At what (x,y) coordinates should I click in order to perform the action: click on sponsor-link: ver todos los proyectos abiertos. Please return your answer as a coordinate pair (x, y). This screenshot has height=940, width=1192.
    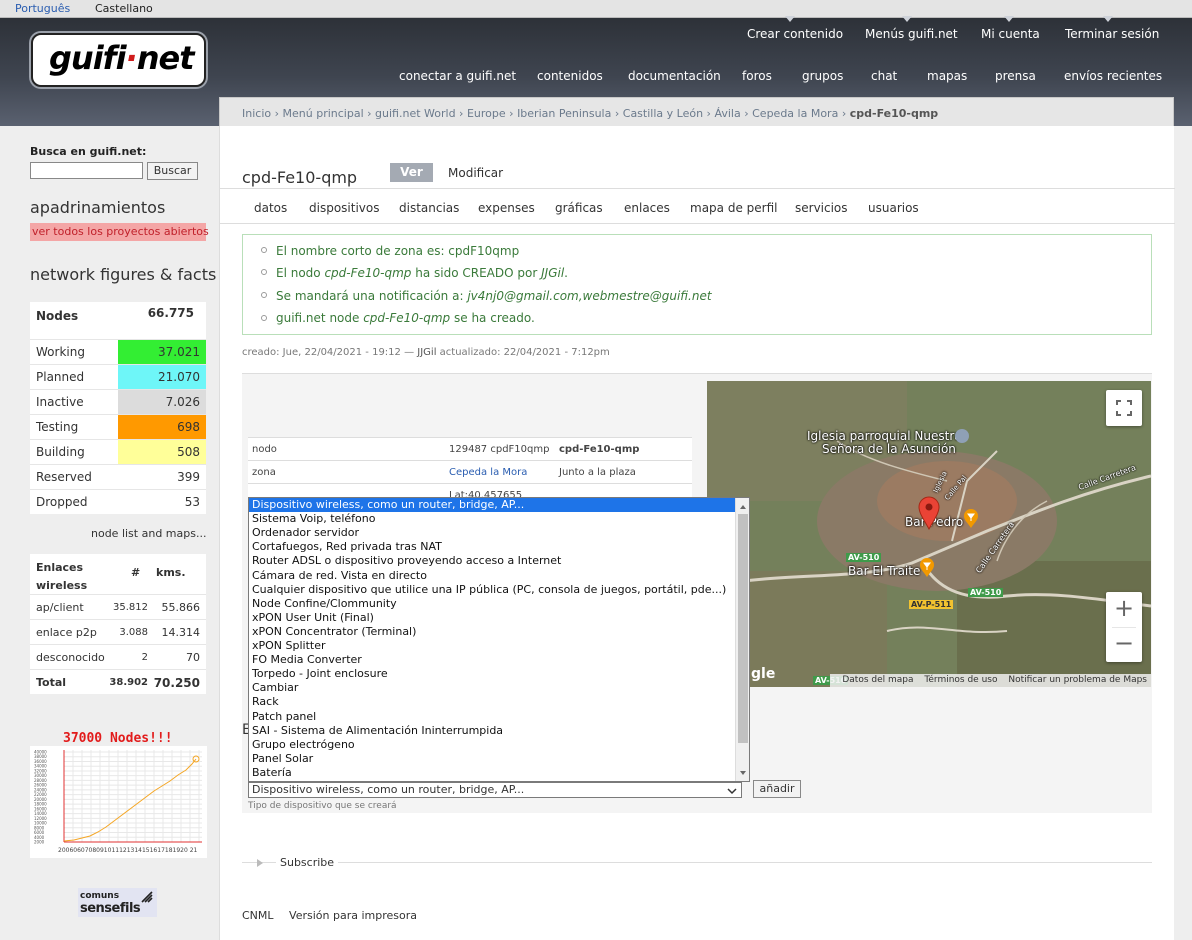
    Looking at the image, I should click on (119, 232).